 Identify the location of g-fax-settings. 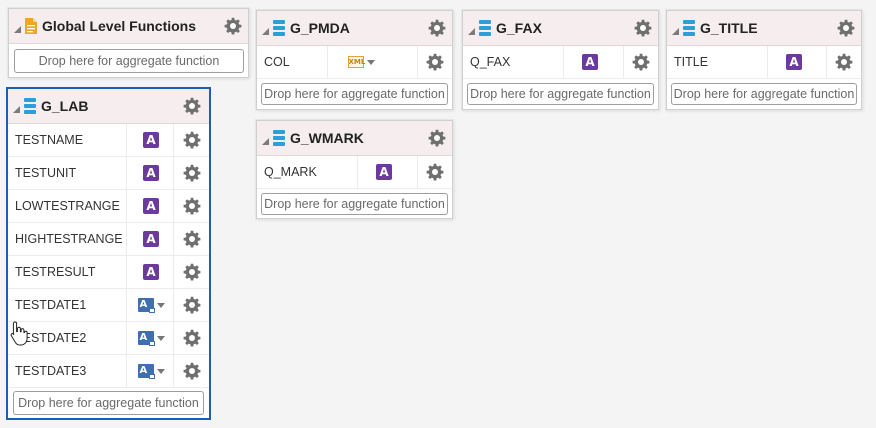
(643, 28).